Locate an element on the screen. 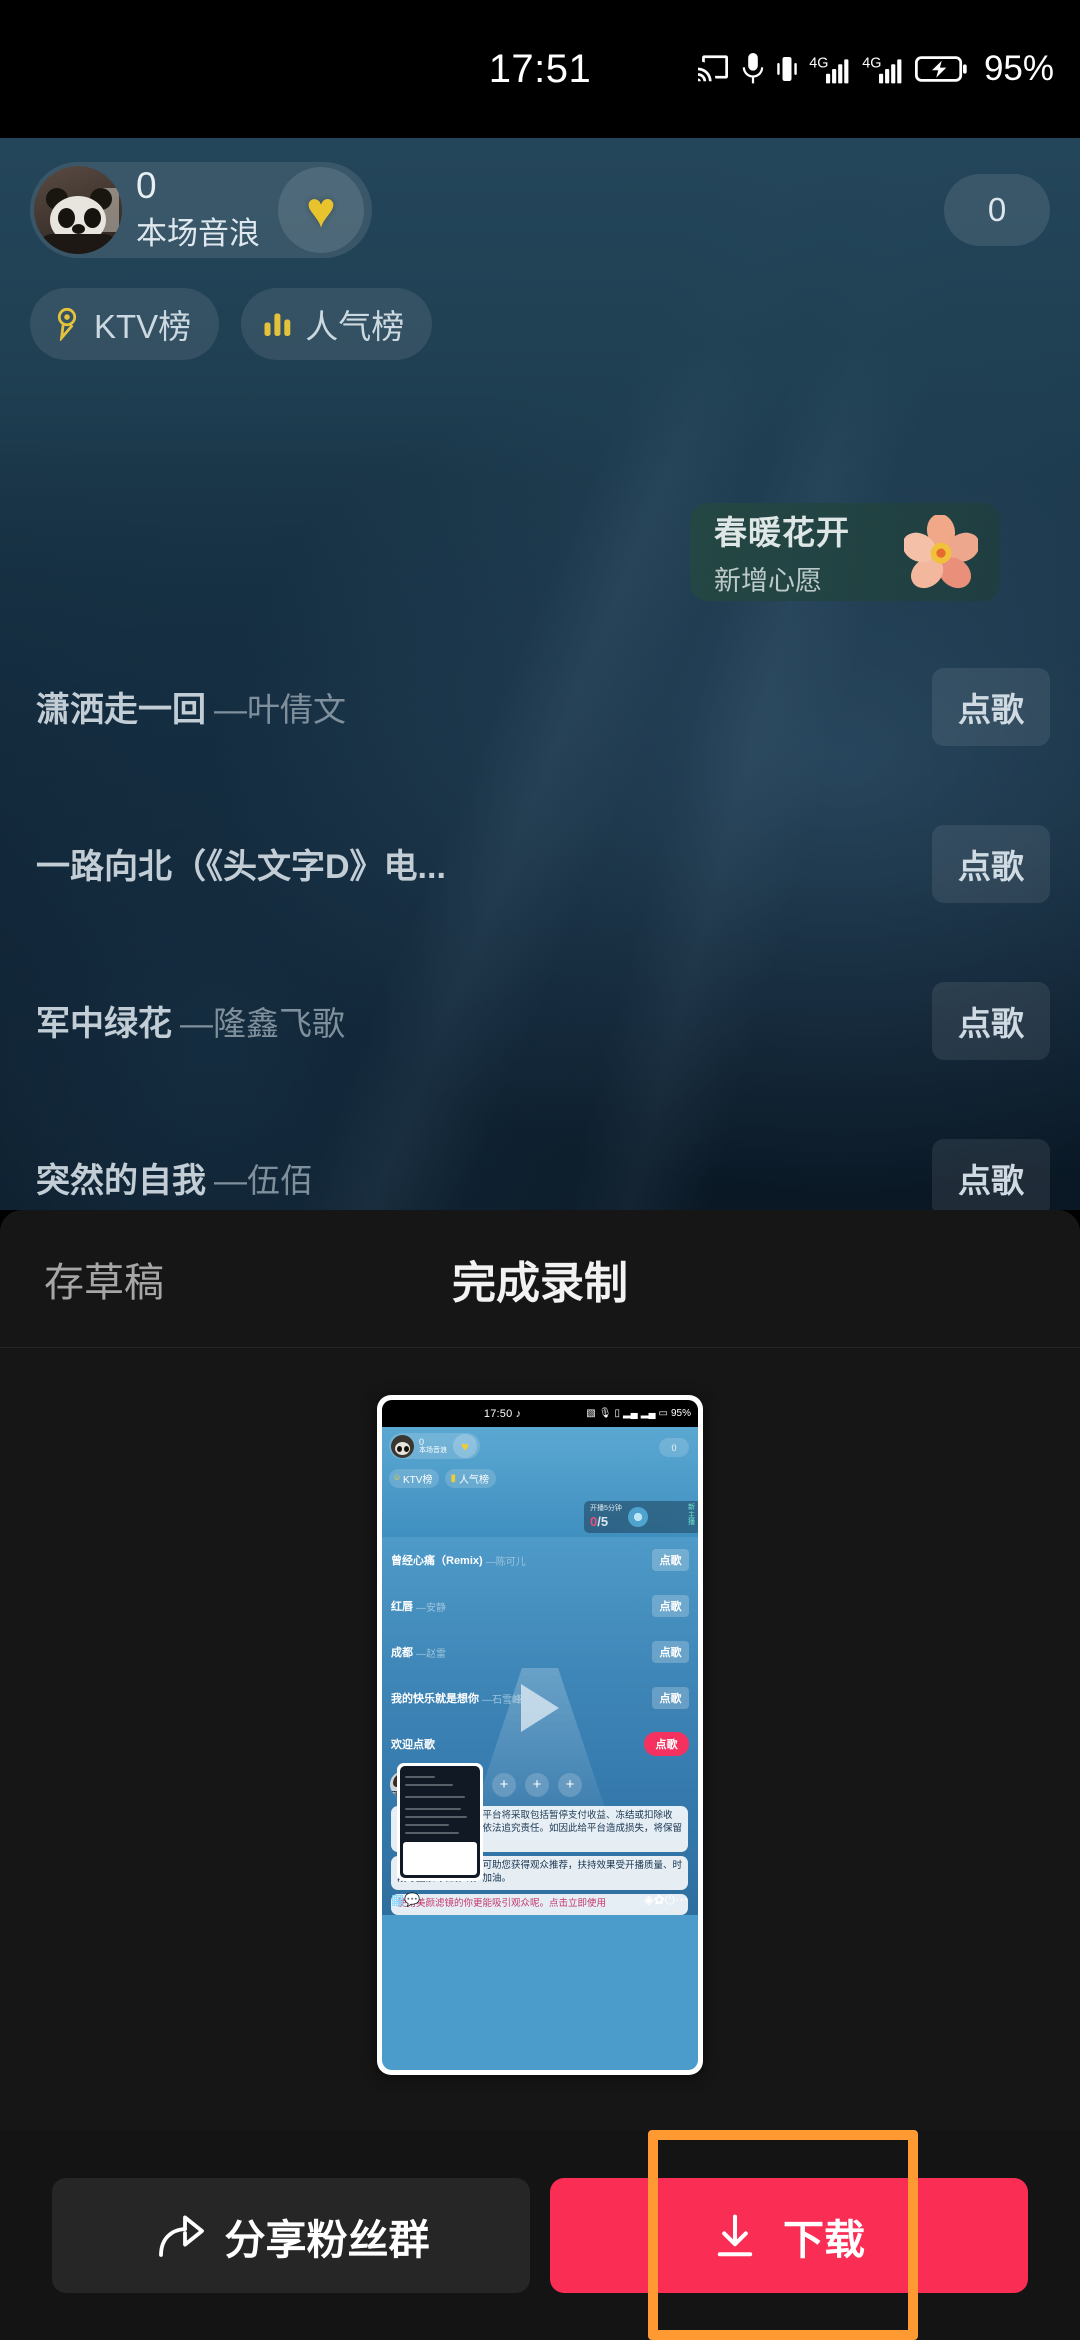  microphone-icon is located at coordinates (753, 68).